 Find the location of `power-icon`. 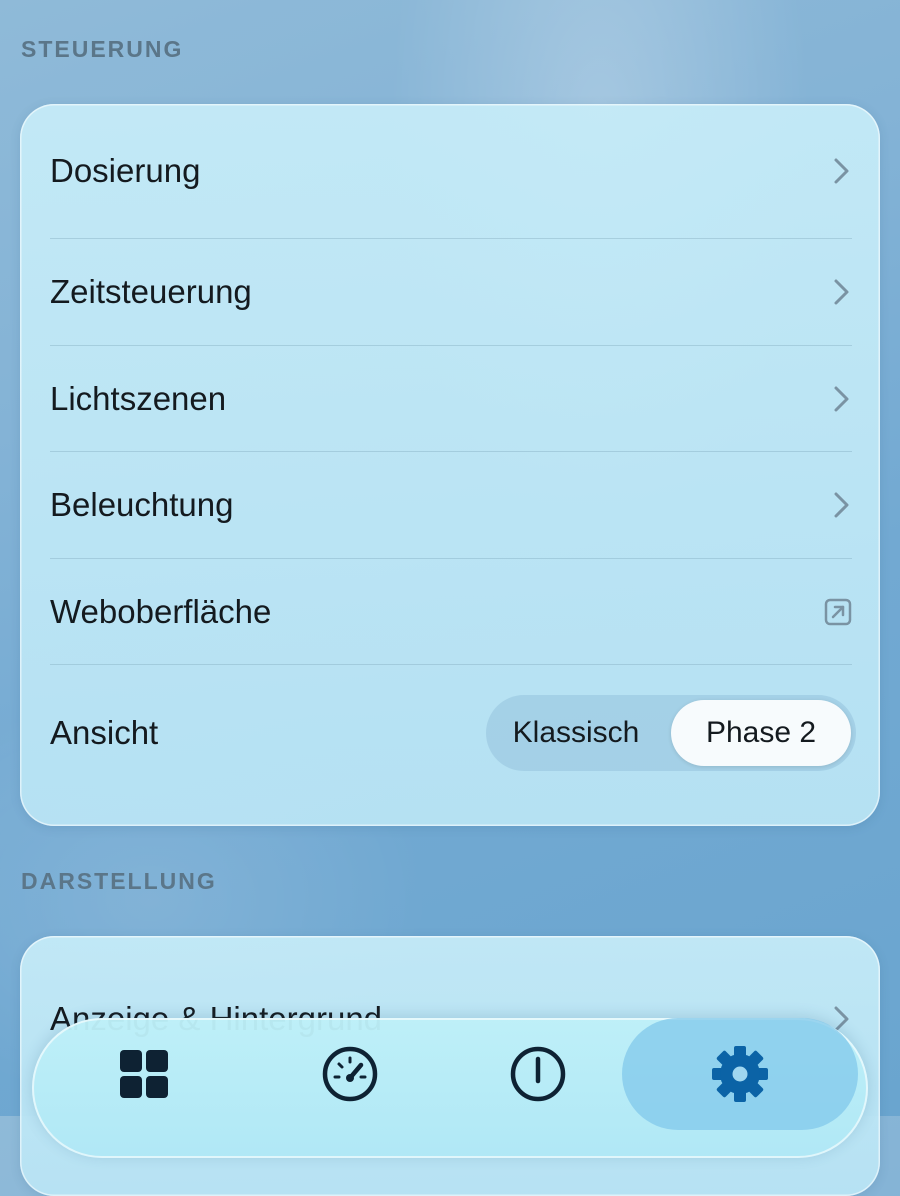

power-icon is located at coordinates (538, 1074).